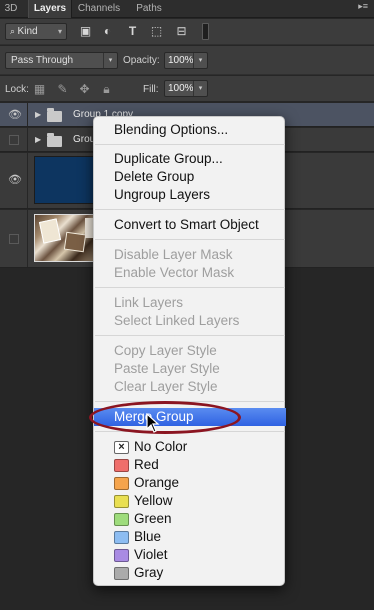 This screenshot has height=610, width=374. Describe the element at coordinates (167, 368) in the screenshot. I see `menu-item-paste-layer-style: Paste Layer Style` at that location.